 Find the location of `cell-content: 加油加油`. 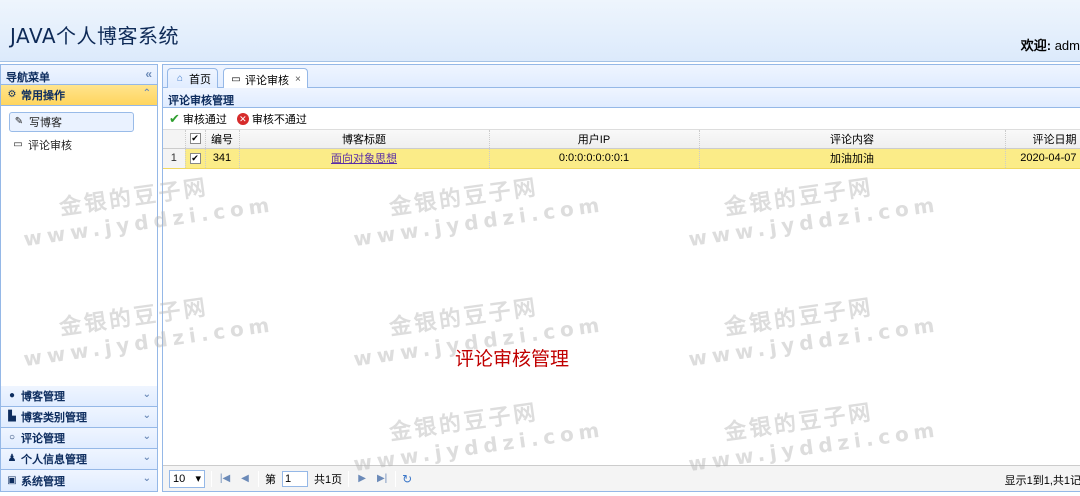

cell-content: 加油加油 is located at coordinates (852, 158).